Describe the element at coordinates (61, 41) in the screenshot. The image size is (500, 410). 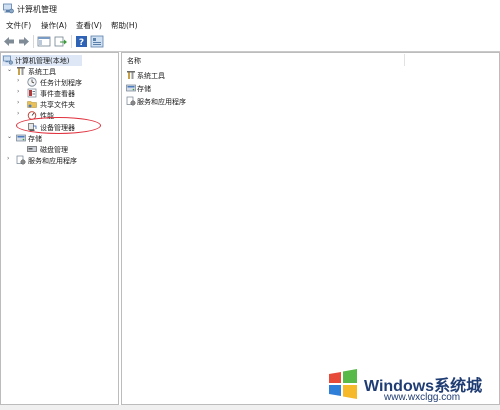
I see `export-icon` at that location.